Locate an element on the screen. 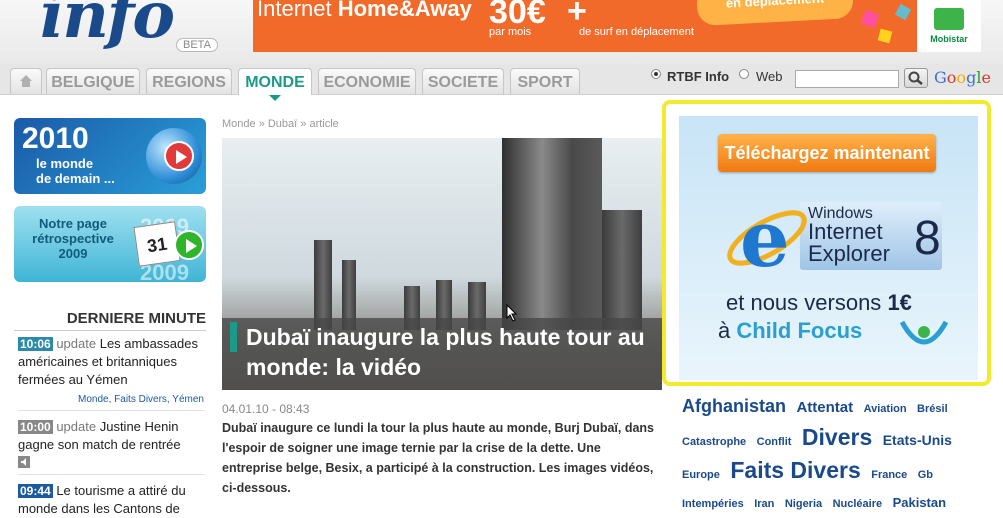 Image resolution: width=1003 pixels, height=518 pixels. search-input is located at coordinates (847, 79).